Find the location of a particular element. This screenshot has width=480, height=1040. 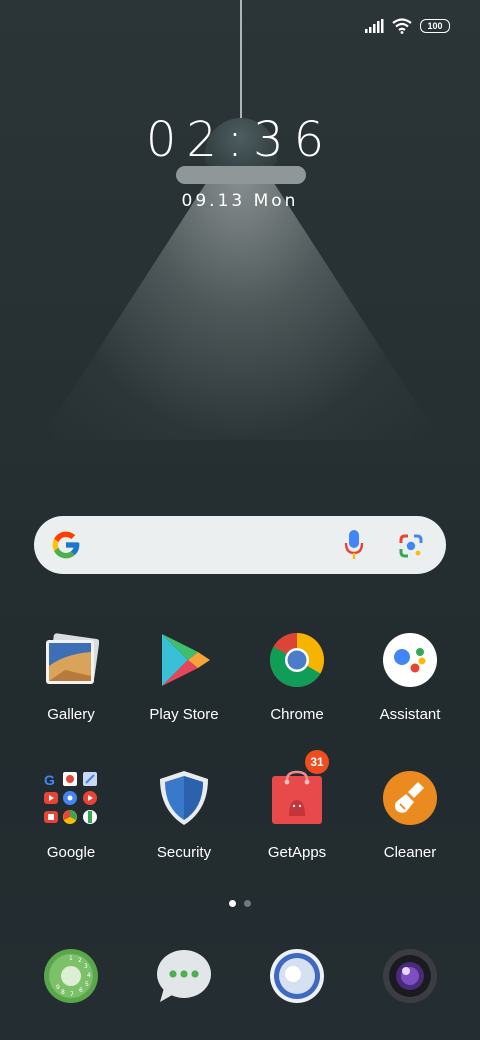

dock-phone: 123 4 56 987 is located at coordinates (71, 976).